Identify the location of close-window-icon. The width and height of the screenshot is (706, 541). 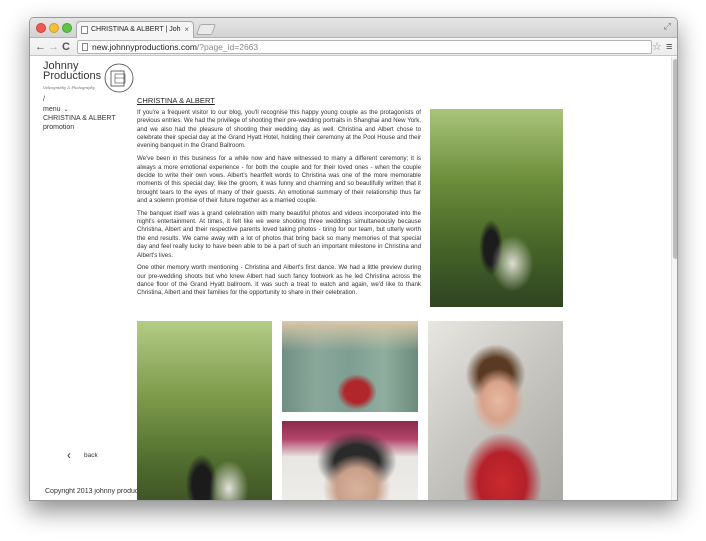
(41, 28).